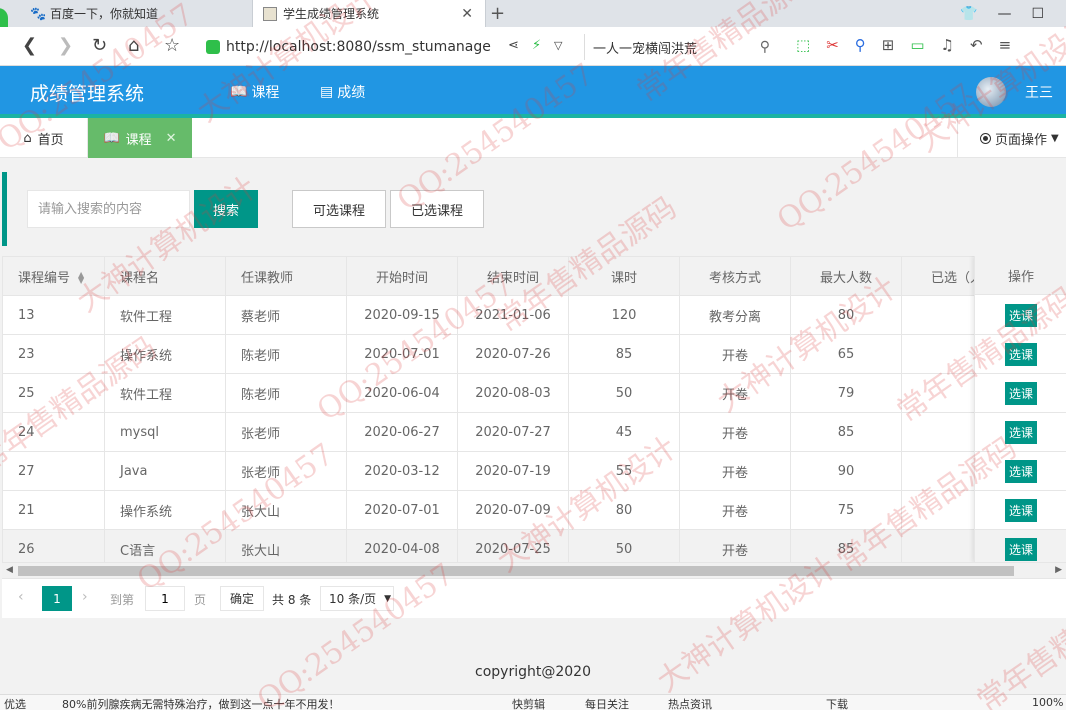  What do you see at coordinates (57, 598) in the screenshot?
I see `page-number-current: 1` at bounding box center [57, 598].